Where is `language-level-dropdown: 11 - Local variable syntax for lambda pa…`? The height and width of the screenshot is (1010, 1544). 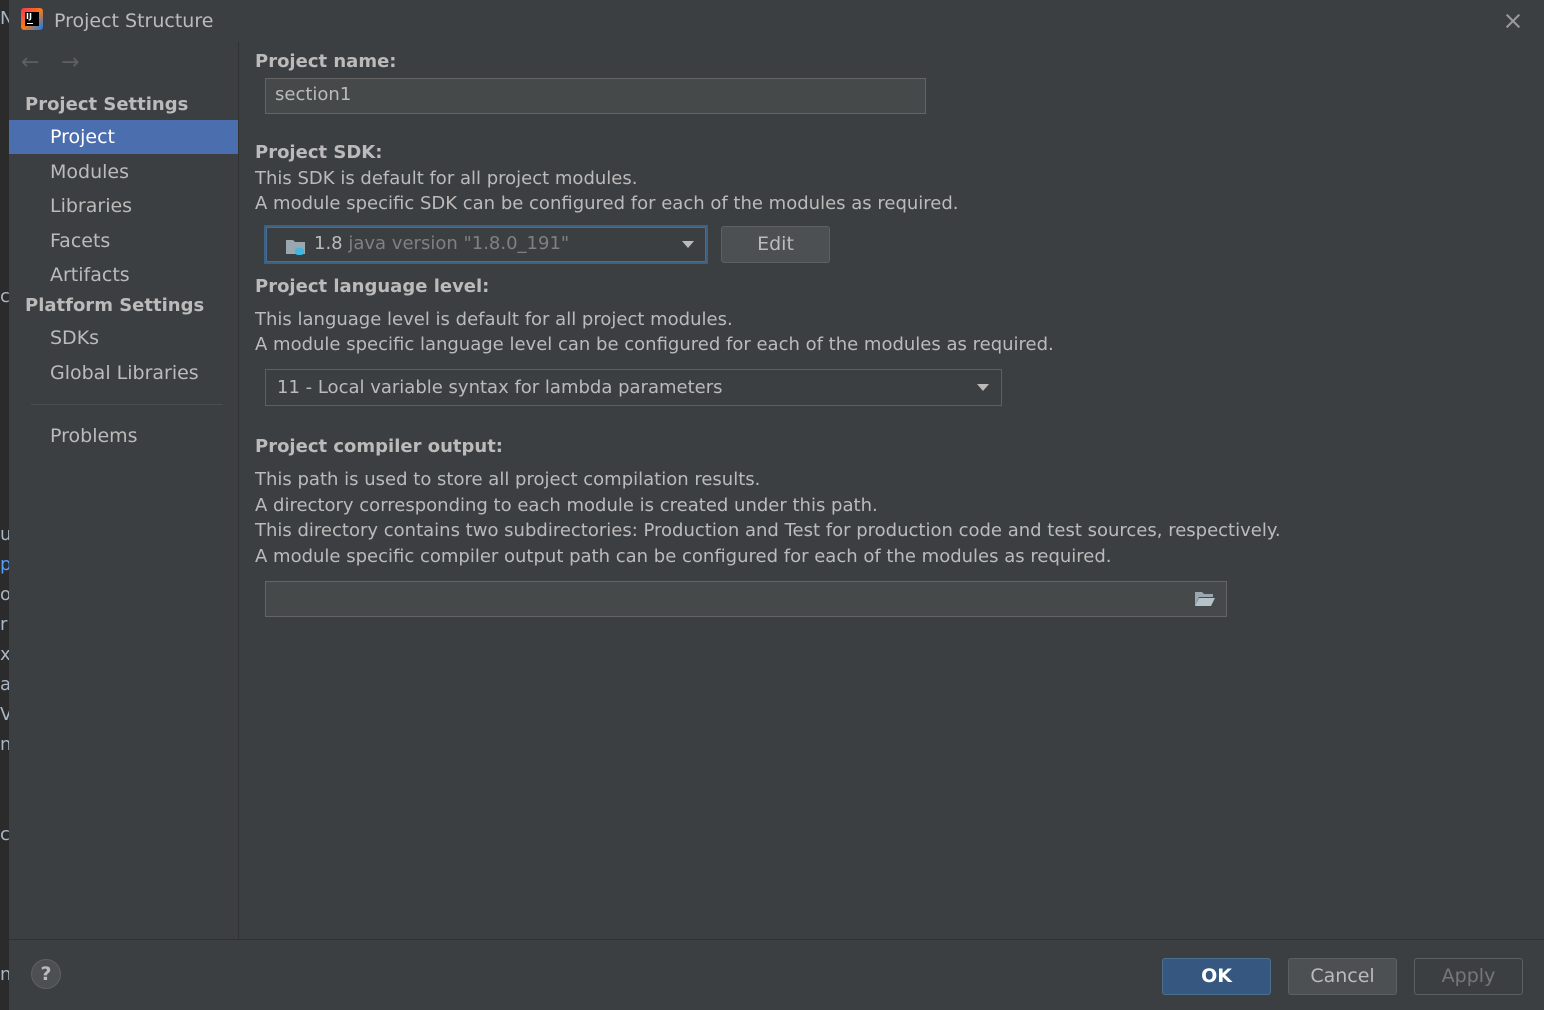
language-level-dropdown: 11 - Local variable syntax for lambda pa… is located at coordinates (633, 387).